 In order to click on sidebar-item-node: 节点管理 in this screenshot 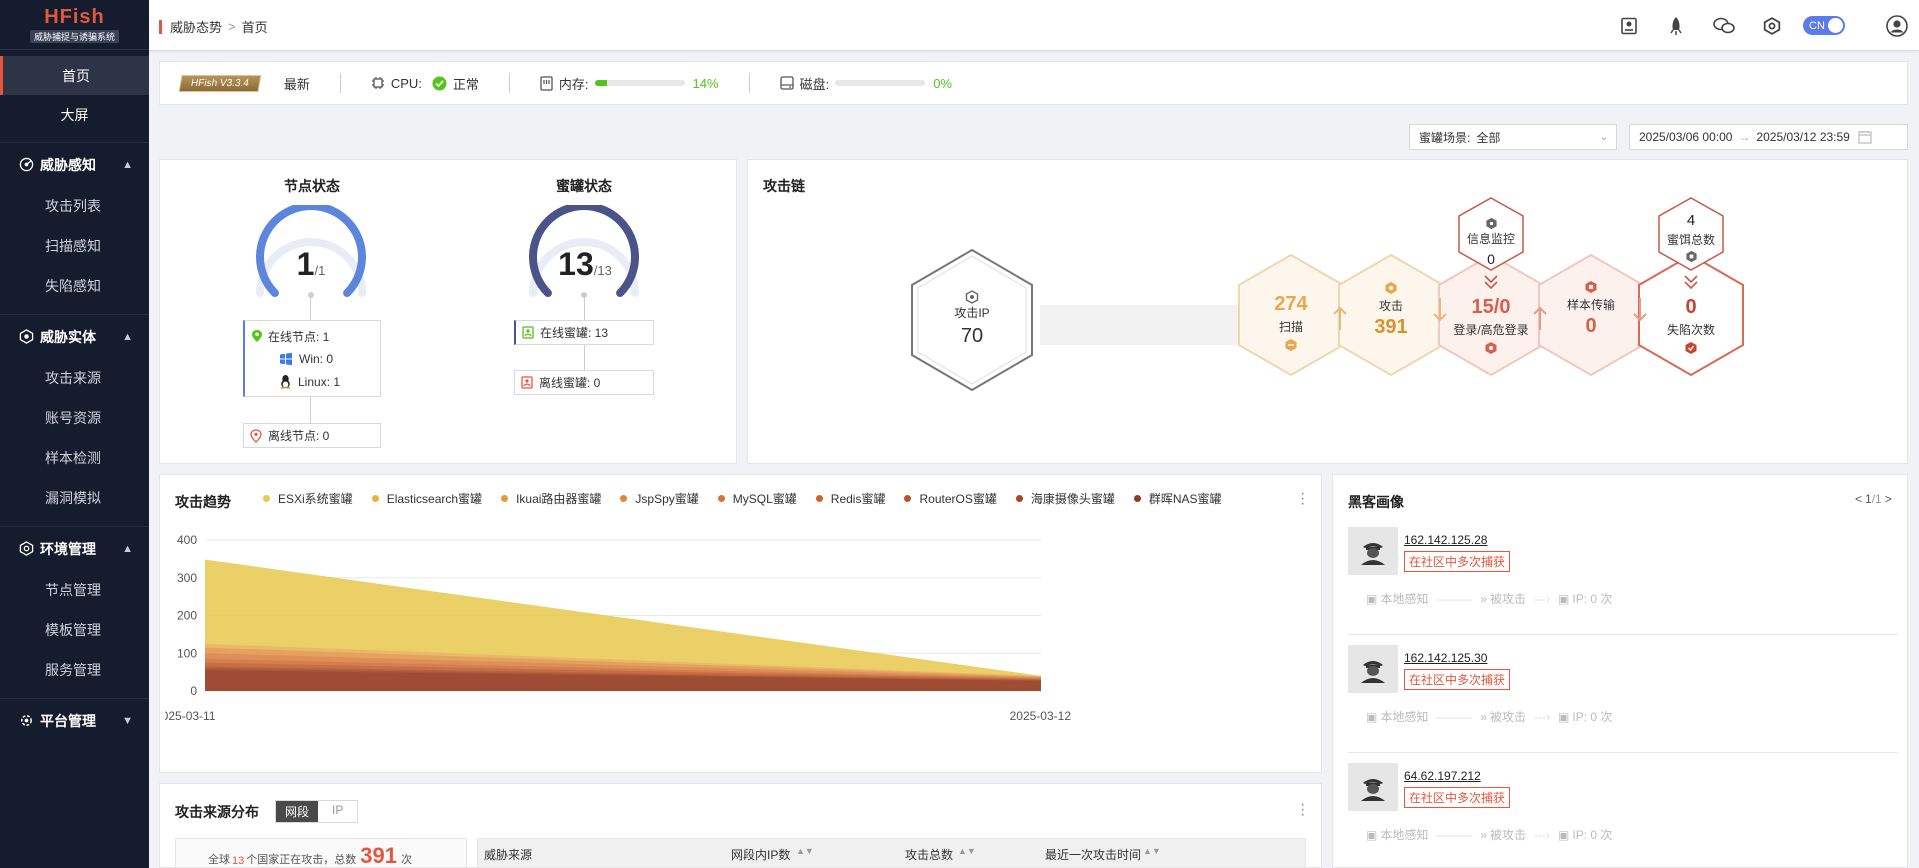, I will do `click(74, 590)`.